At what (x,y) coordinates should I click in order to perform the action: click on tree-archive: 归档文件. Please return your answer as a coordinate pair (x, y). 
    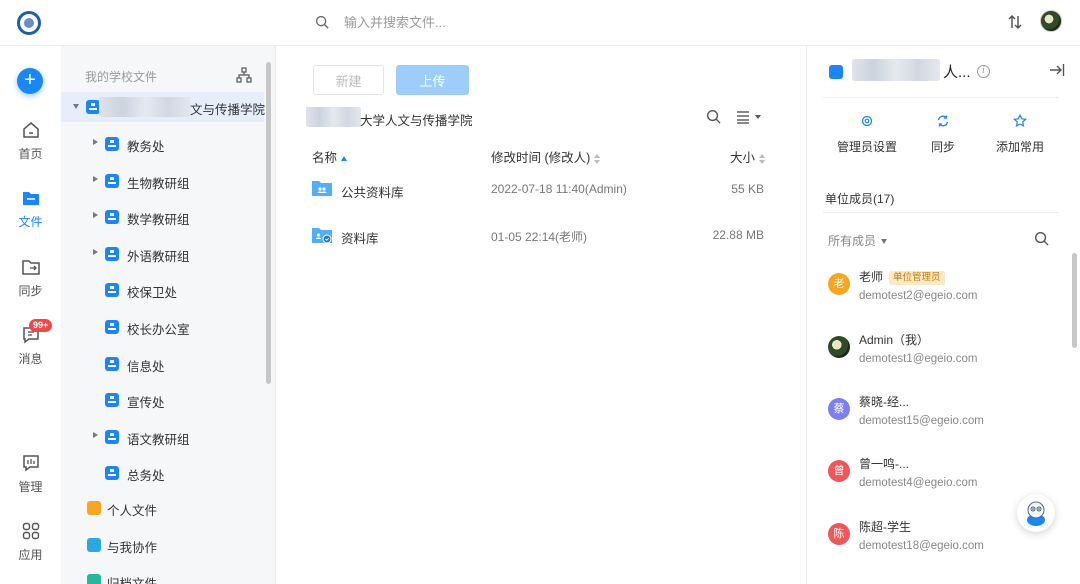
    Looking at the image, I should click on (162, 575).